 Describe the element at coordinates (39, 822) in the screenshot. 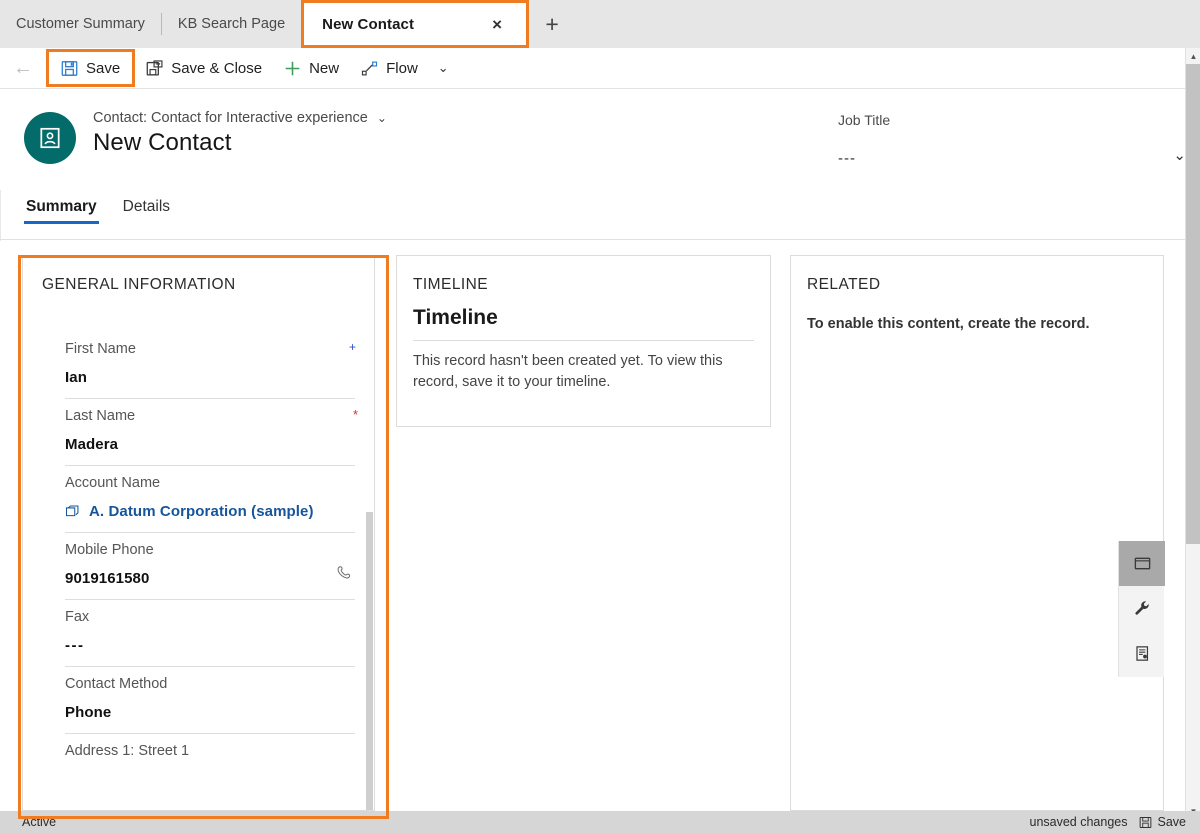

I see `status-badge: Active` at that location.